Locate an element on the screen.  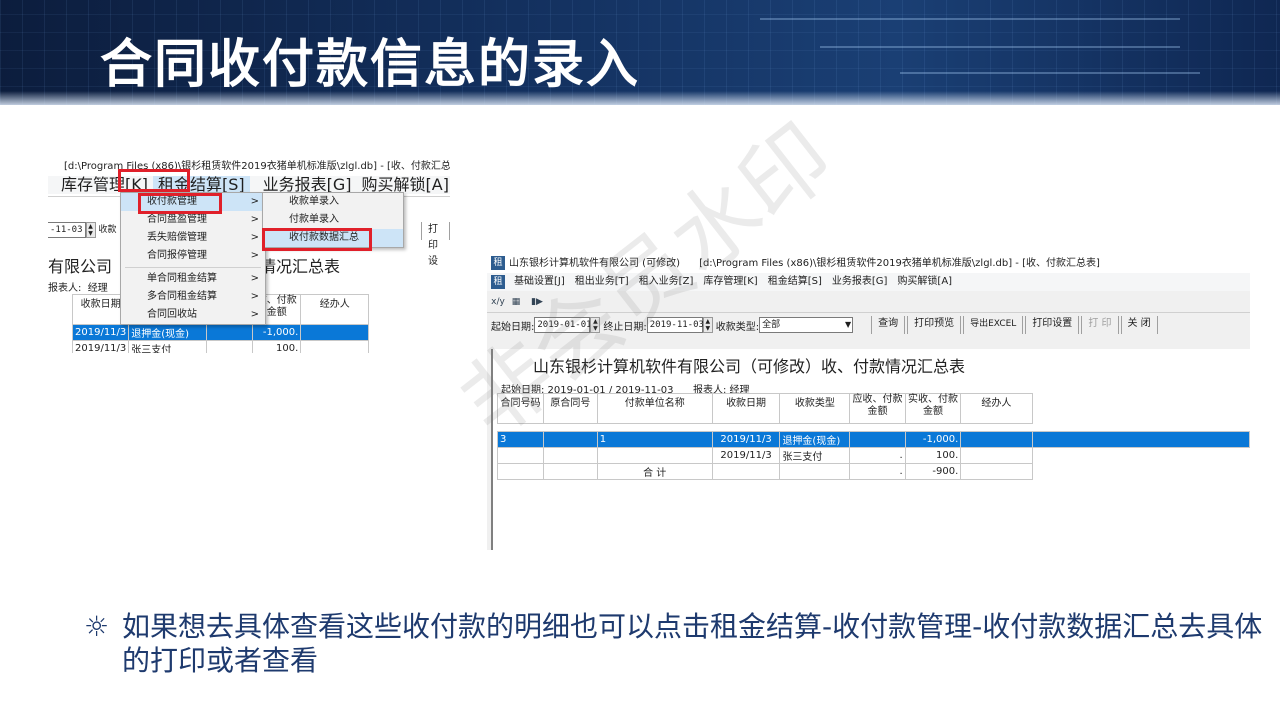
header-banner: 合同收付款信息的录入 is located at coordinates (640, 52).